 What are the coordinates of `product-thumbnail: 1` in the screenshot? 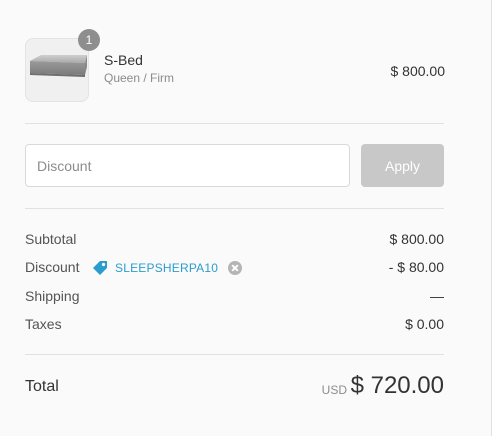 It's located at (62, 65).